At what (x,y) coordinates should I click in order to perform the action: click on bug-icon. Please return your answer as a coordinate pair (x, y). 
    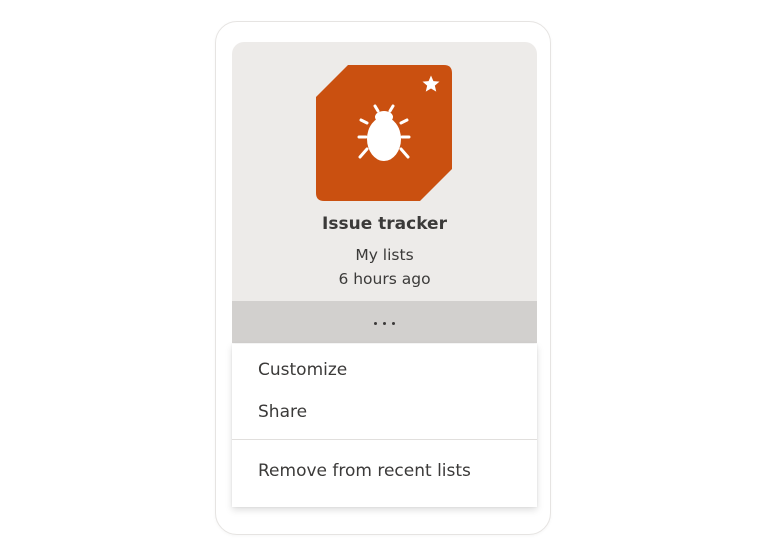
    Looking at the image, I should click on (384, 132).